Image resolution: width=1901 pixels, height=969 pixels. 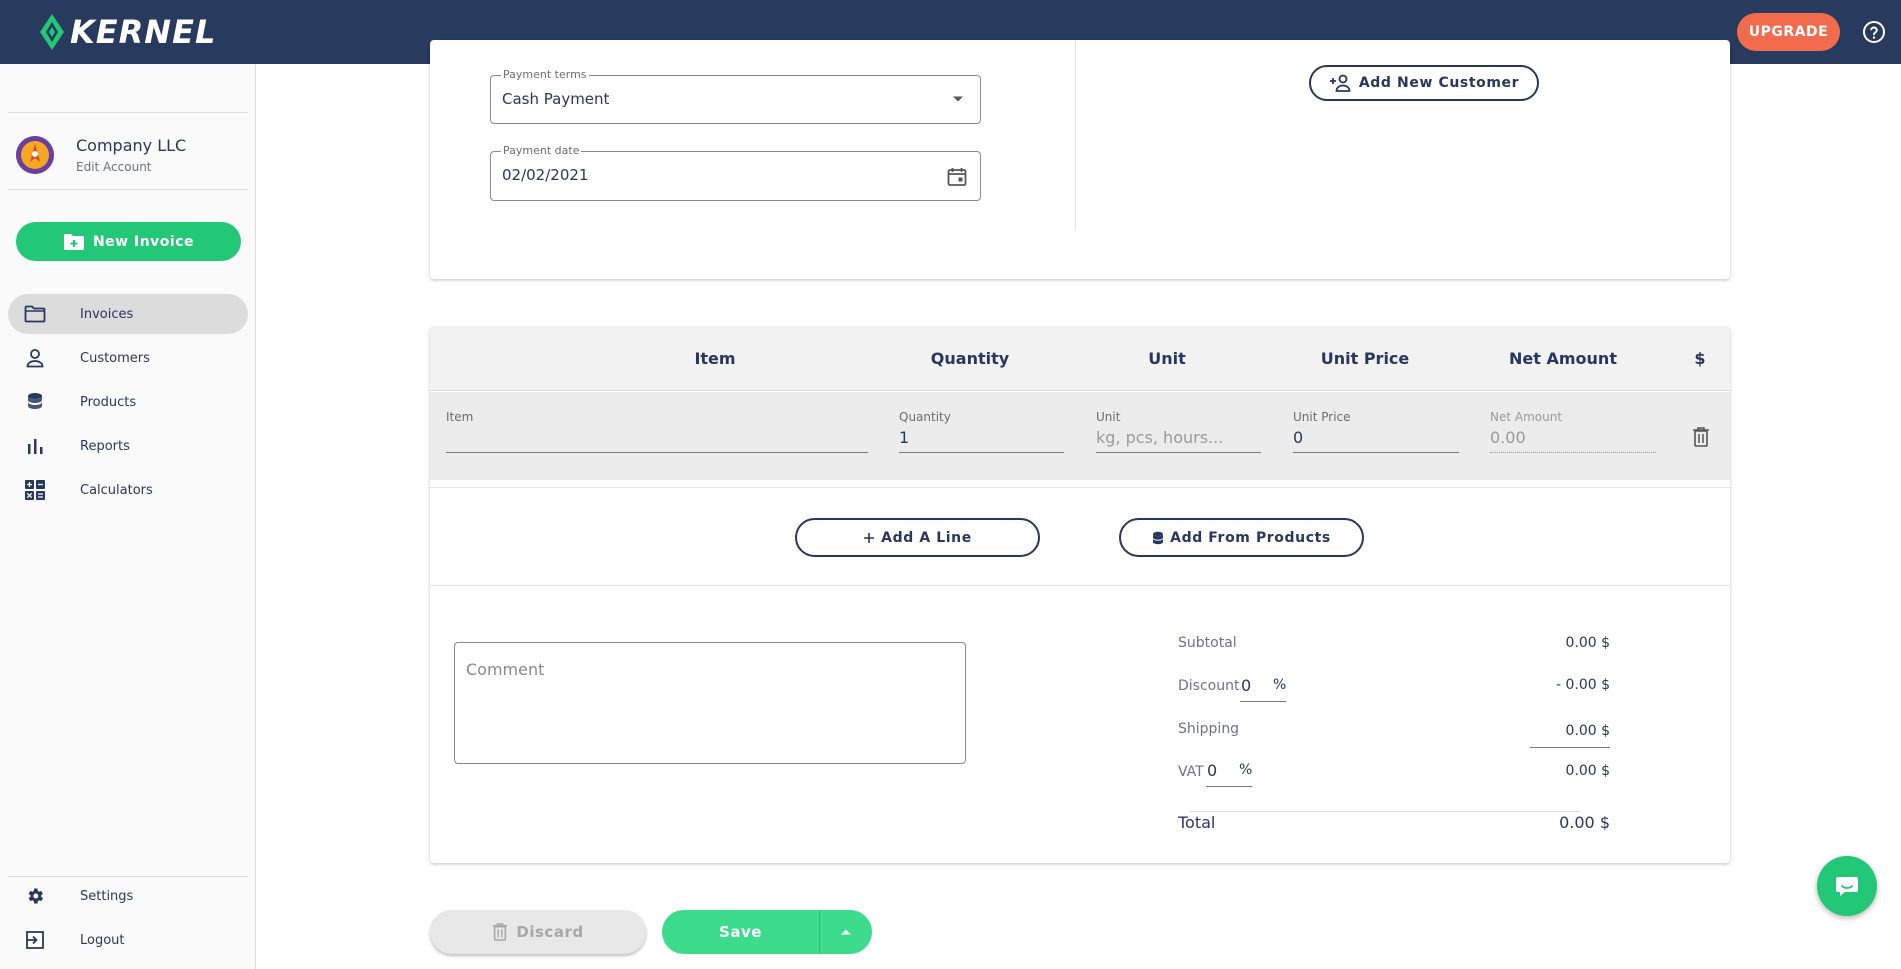 I want to click on sidebar-item-invoices: Invoices, so click(x=128, y=314).